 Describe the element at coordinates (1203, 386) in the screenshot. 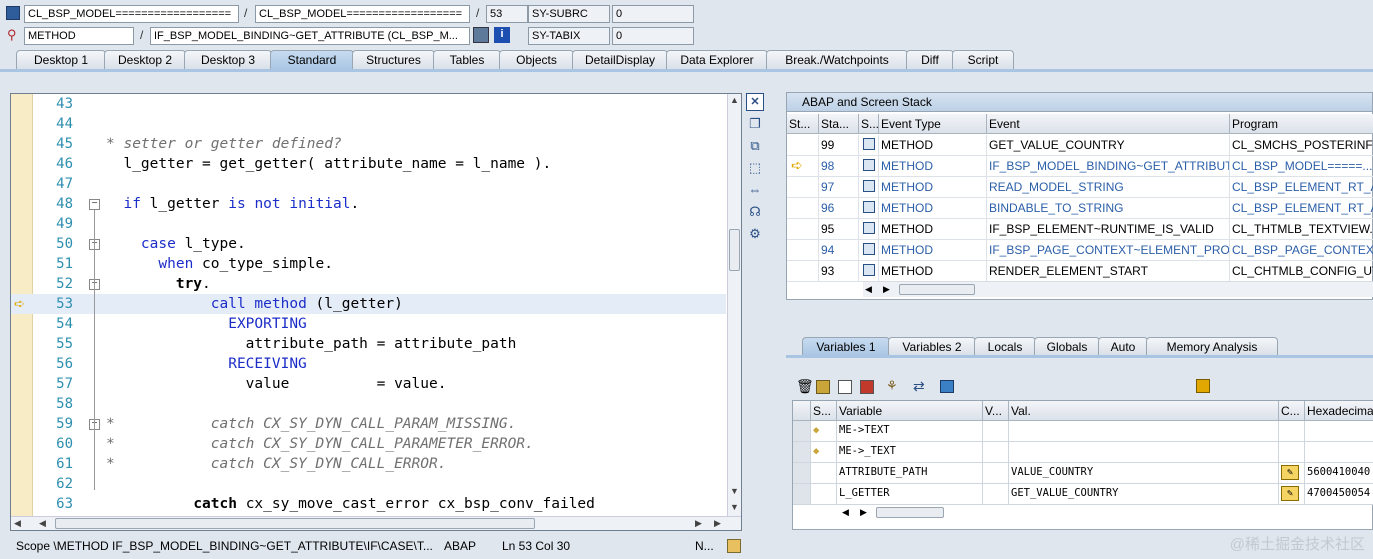

I see `save-icon` at that location.